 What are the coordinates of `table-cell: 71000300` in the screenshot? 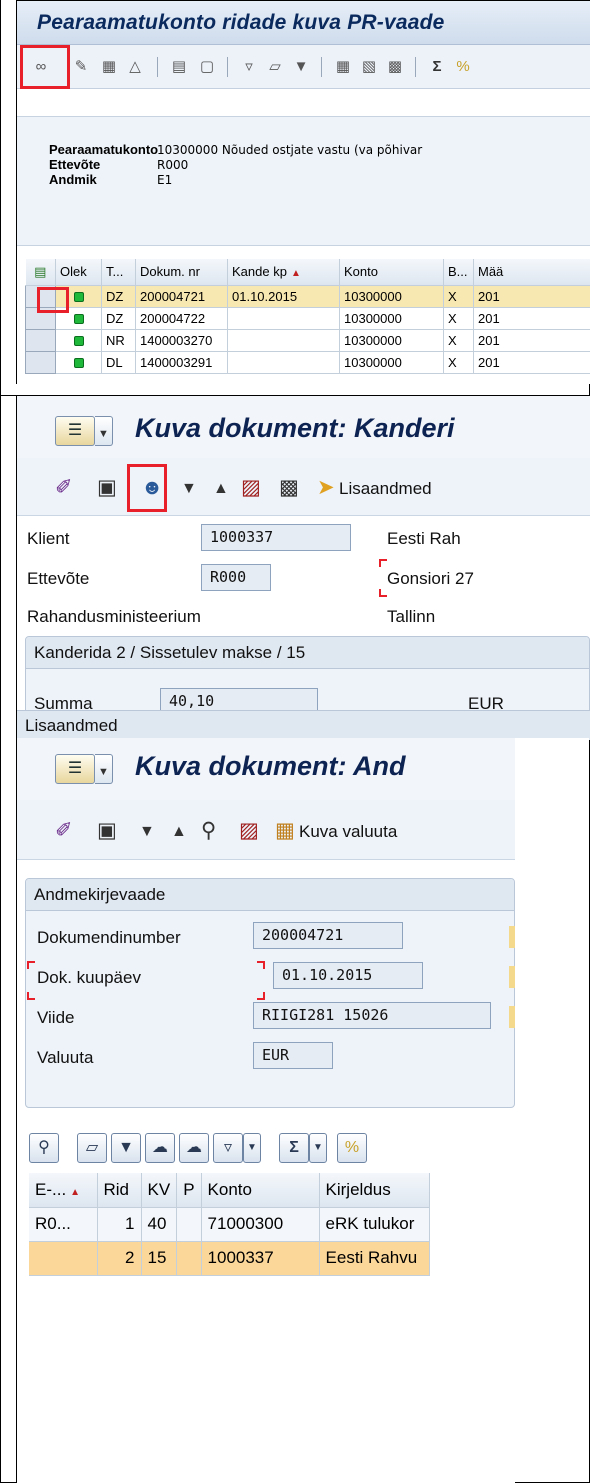 It's located at (260, 1224).